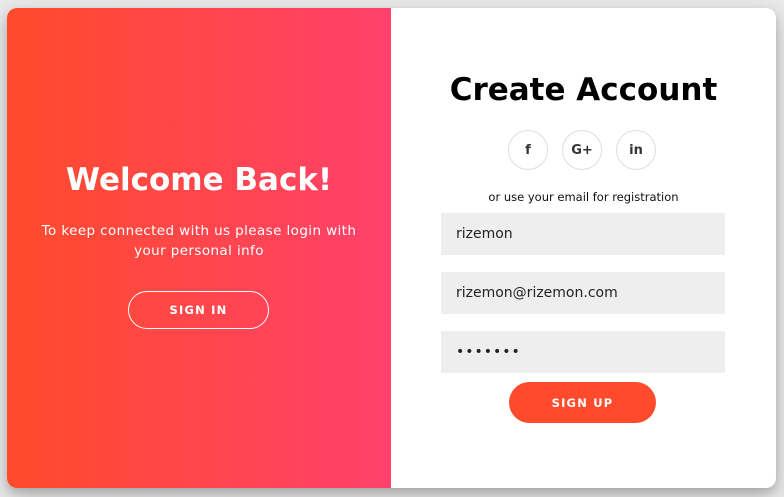  What do you see at coordinates (528, 150) in the screenshot?
I see `facebook-icon: f` at bounding box center [528, 150].